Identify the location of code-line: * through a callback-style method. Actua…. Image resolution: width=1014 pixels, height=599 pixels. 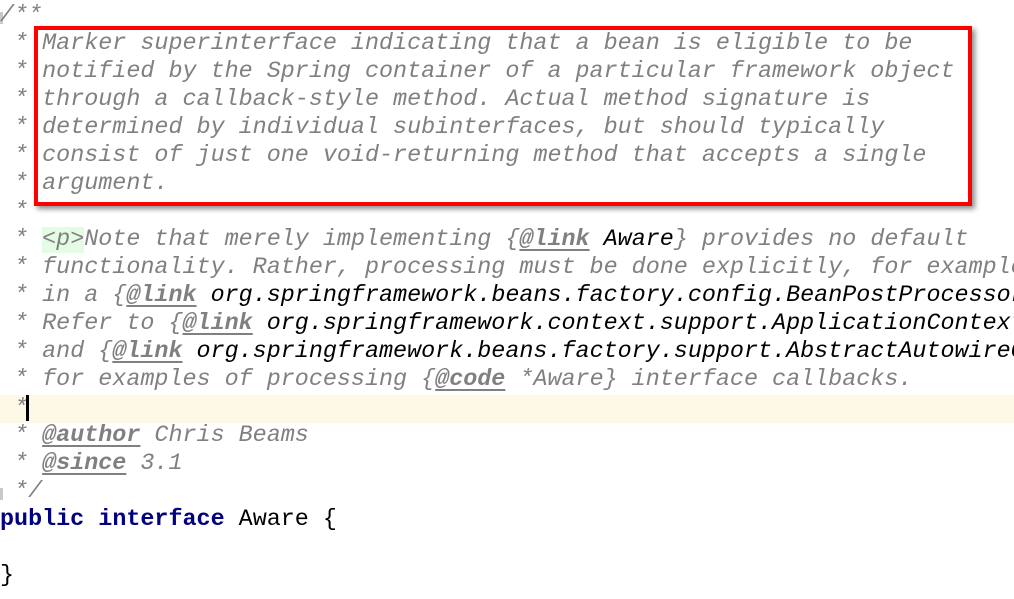
(435, 100).